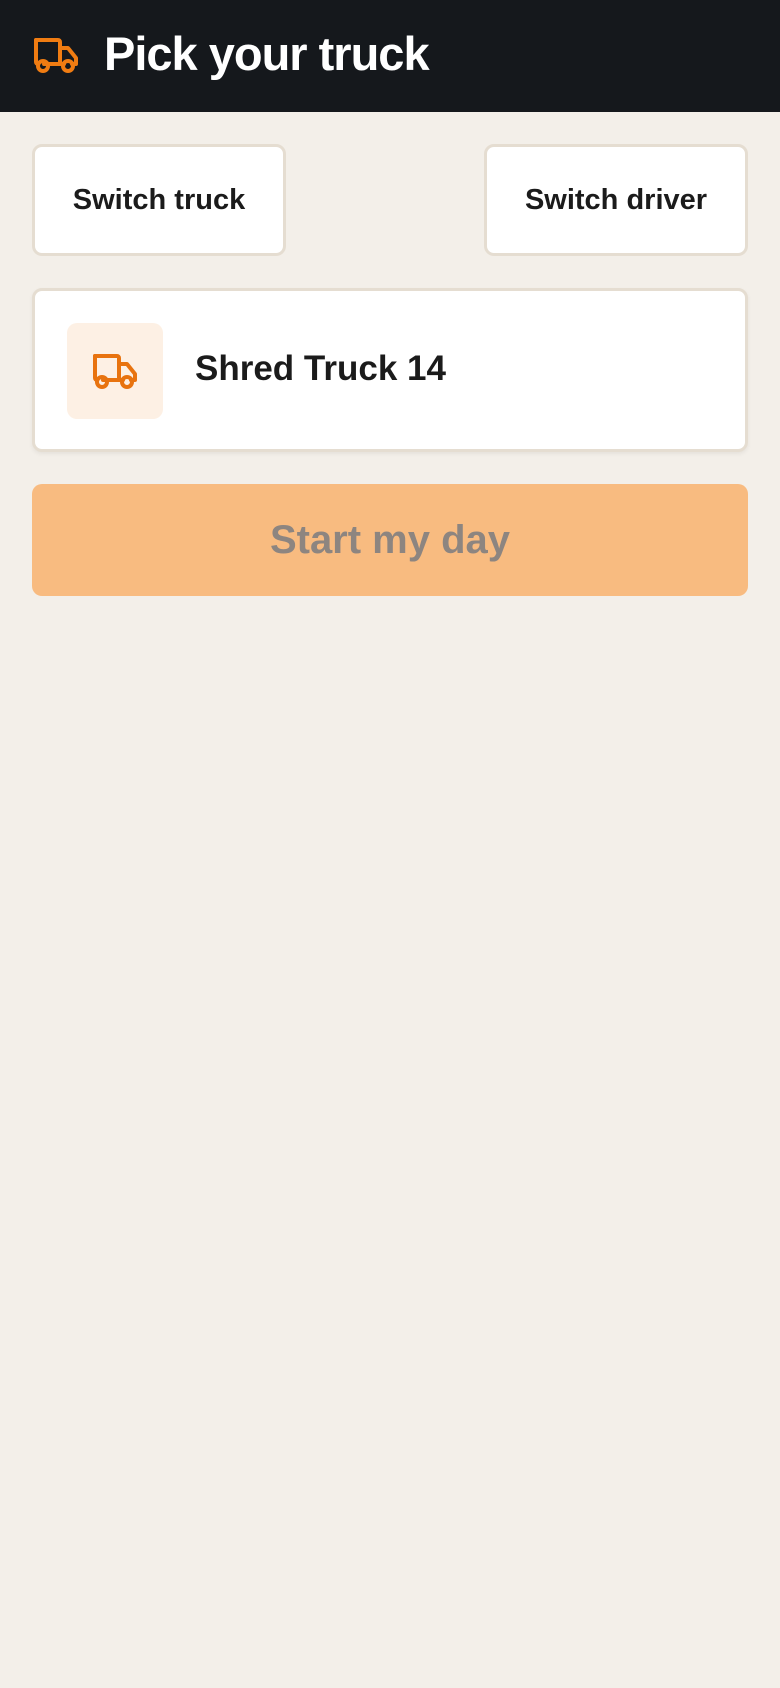  I want to click on page-title: Pick your truck, so click(267, 53).